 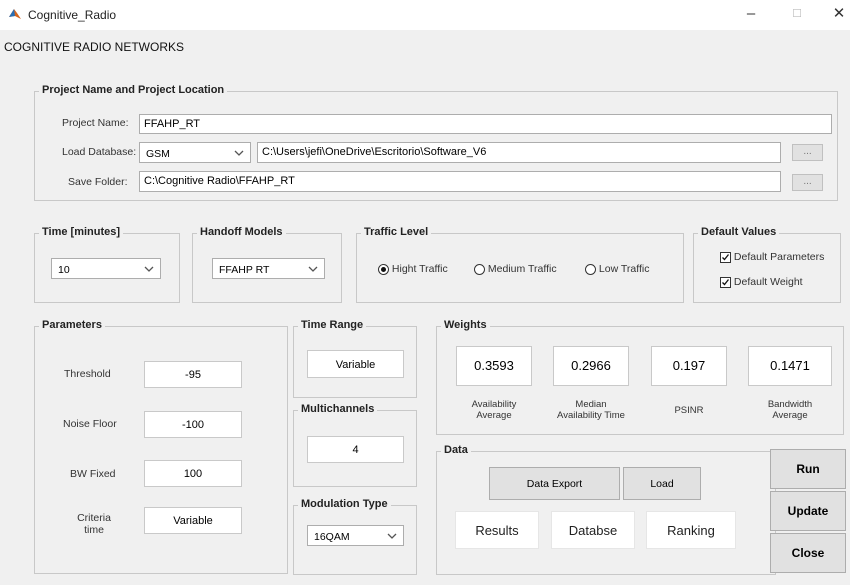 I want to click on project-panel-legend: Project Name and Project Location, so click(x=133, y=90).